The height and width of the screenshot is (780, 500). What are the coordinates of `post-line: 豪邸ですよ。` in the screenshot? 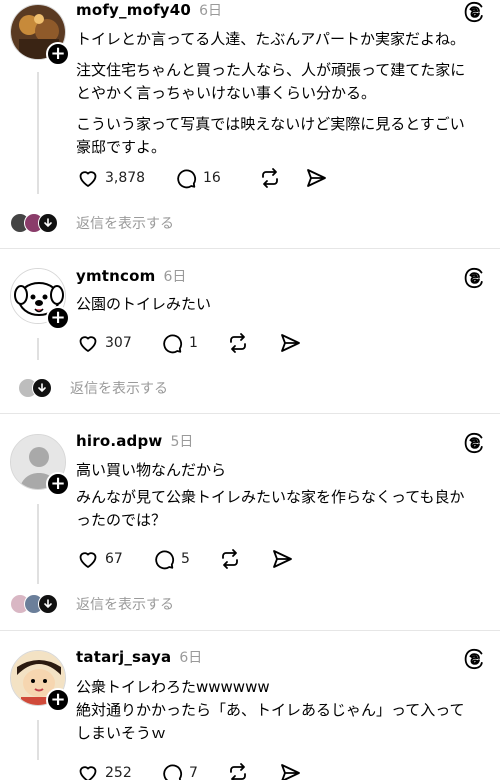 It's located at (121, 147).